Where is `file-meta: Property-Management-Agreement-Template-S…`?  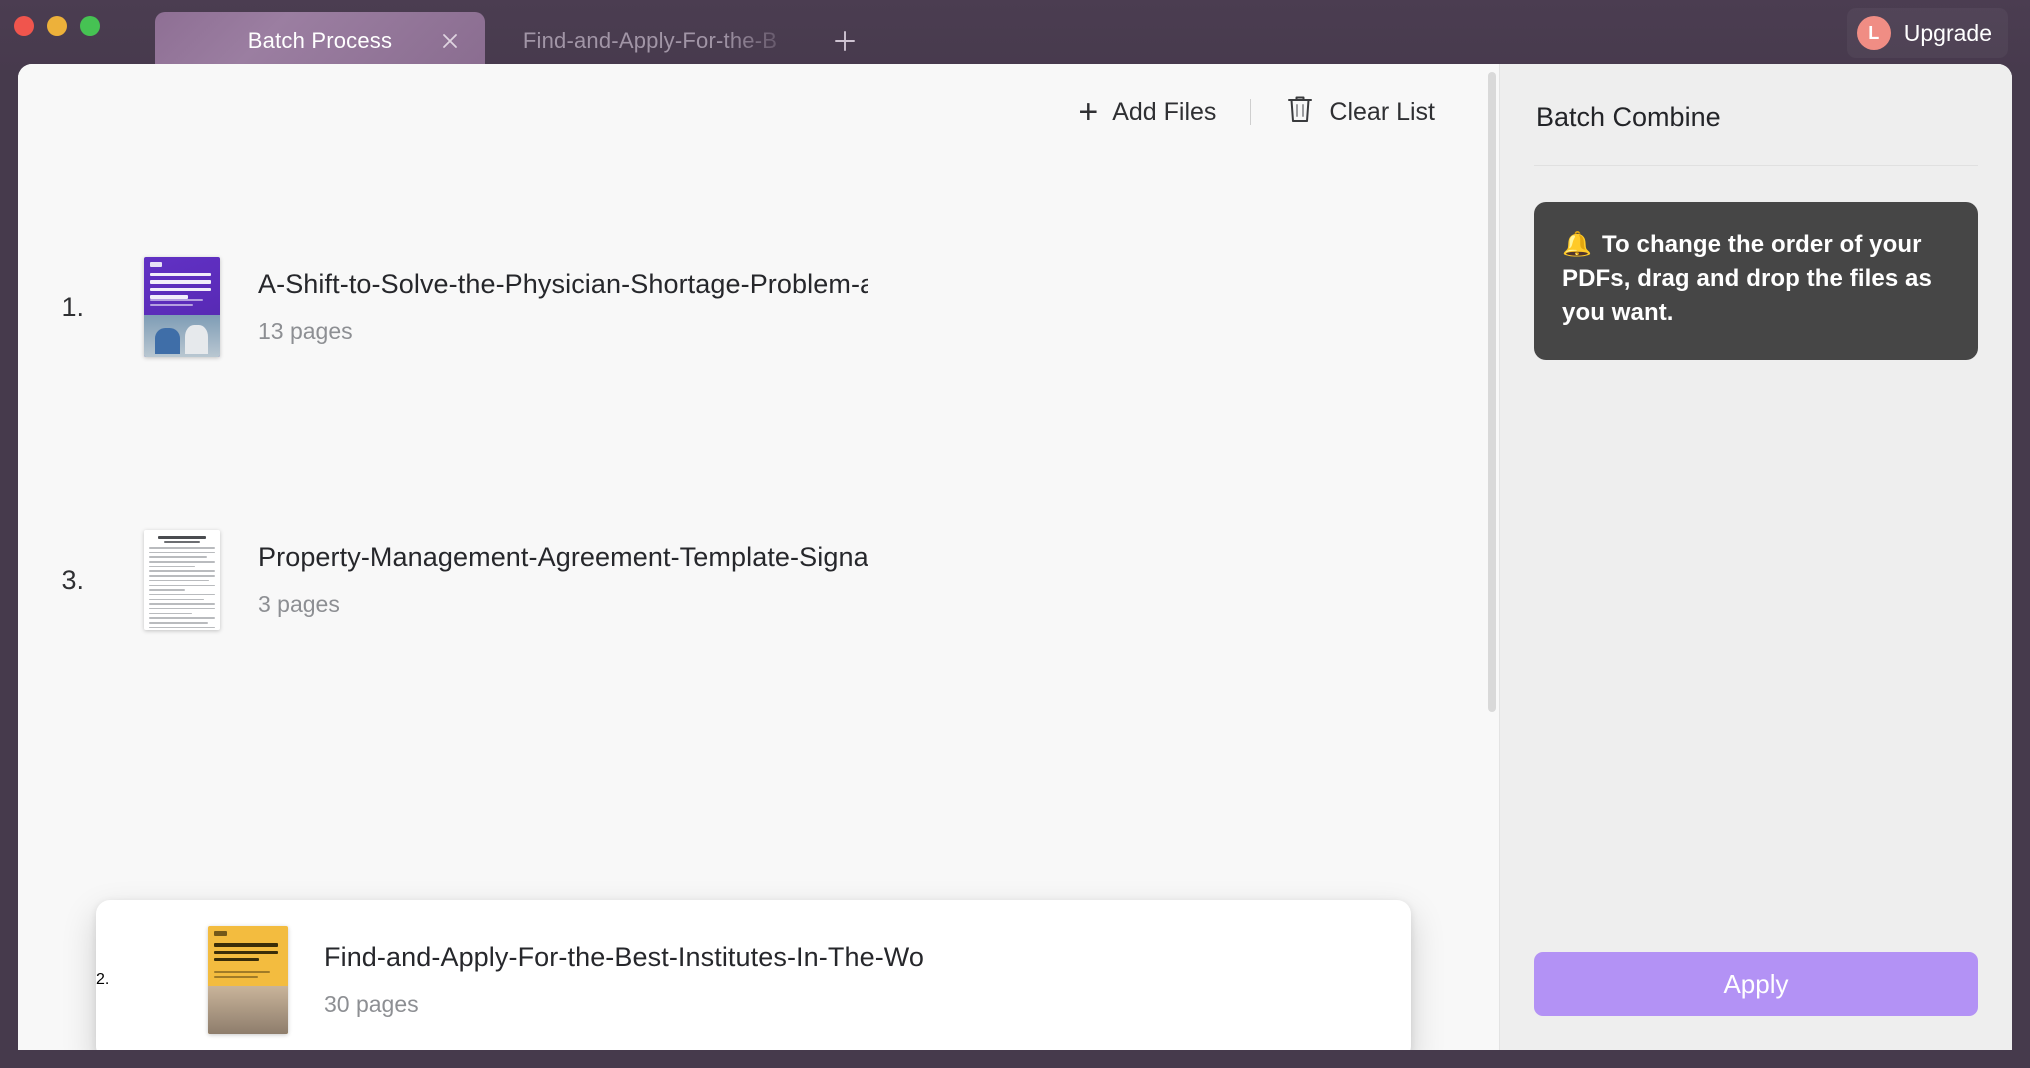 file-meta: Property-Management-Agreement-Template-S… is located at coordinates (788, 580).